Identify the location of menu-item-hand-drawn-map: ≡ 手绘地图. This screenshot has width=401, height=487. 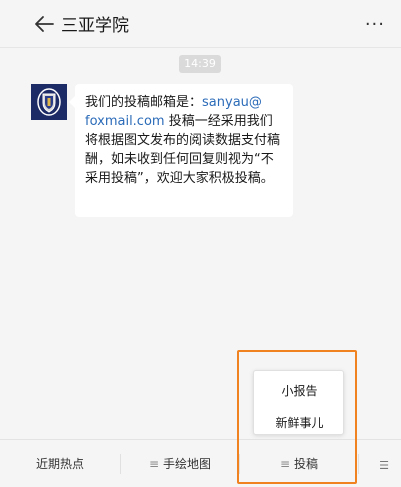
(180, 463).